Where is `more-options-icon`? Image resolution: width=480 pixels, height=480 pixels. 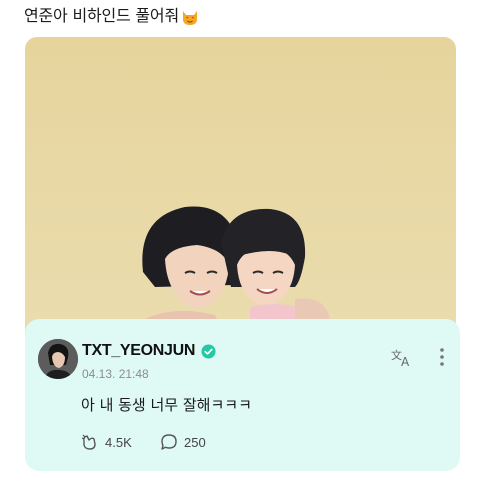 more-options-icon is located at coordinates (442, 357).